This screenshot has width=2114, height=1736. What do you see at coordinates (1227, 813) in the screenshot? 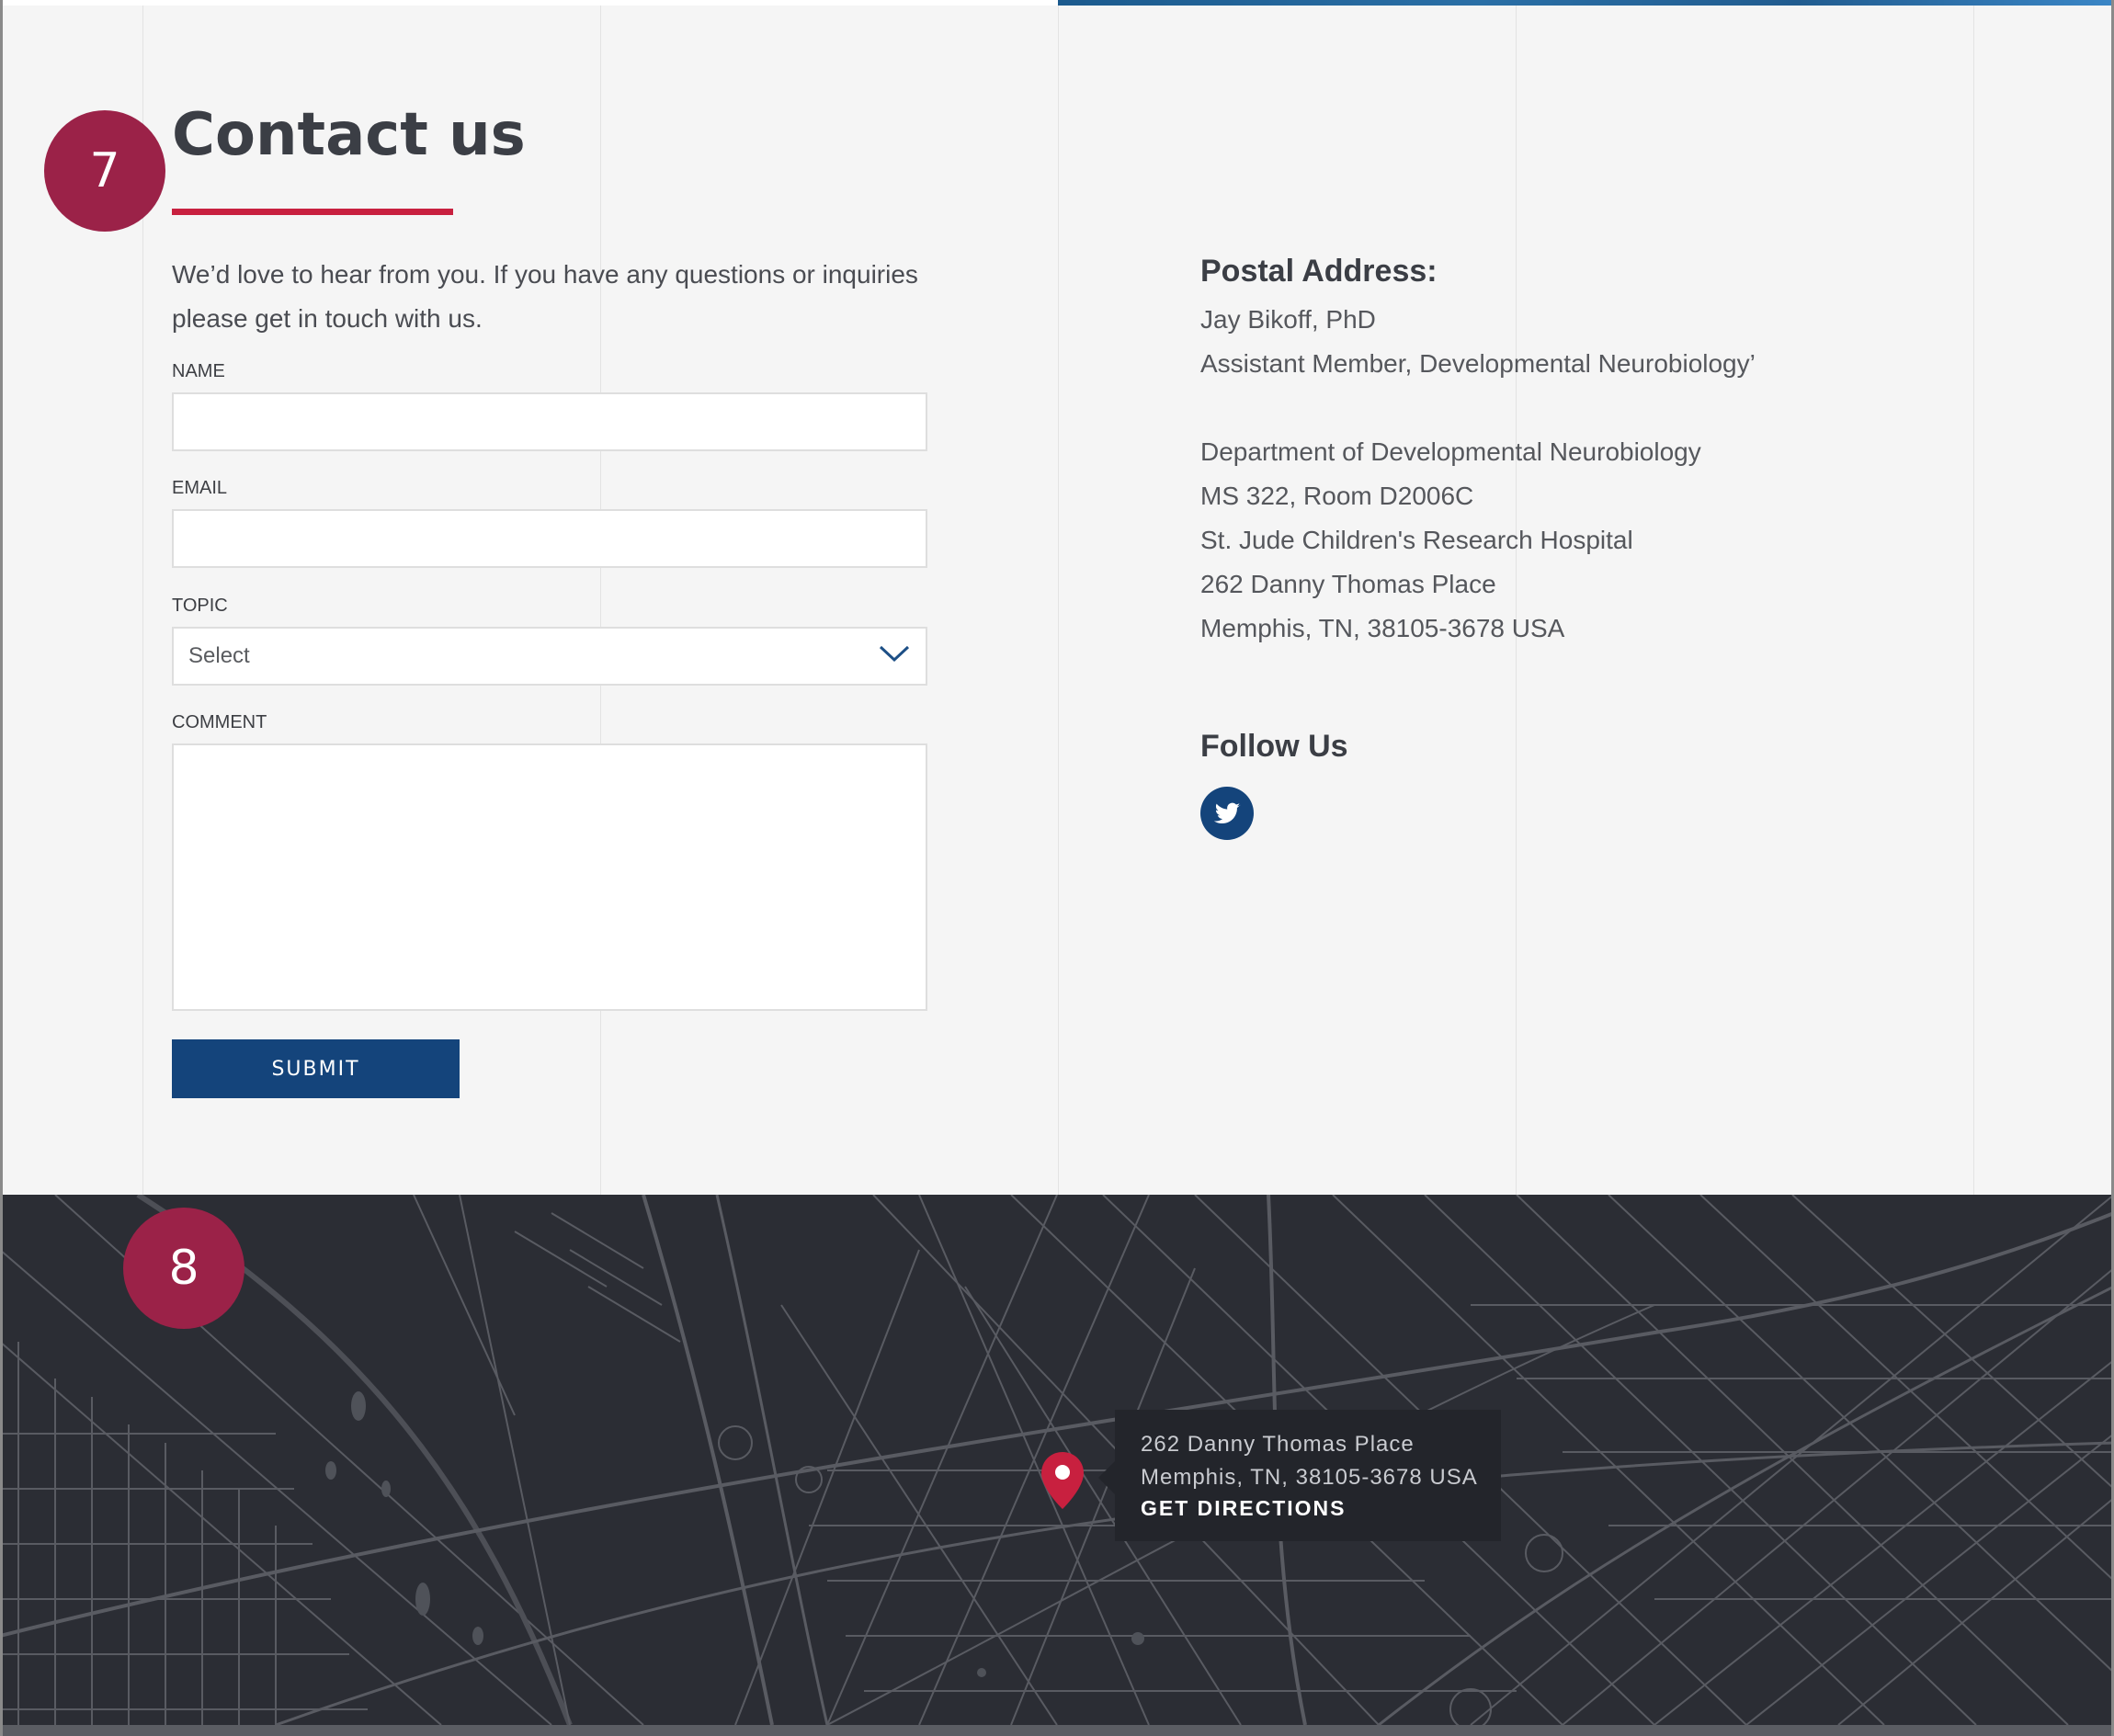
I see `twitter-icon` at bounding box center [1227, 813].